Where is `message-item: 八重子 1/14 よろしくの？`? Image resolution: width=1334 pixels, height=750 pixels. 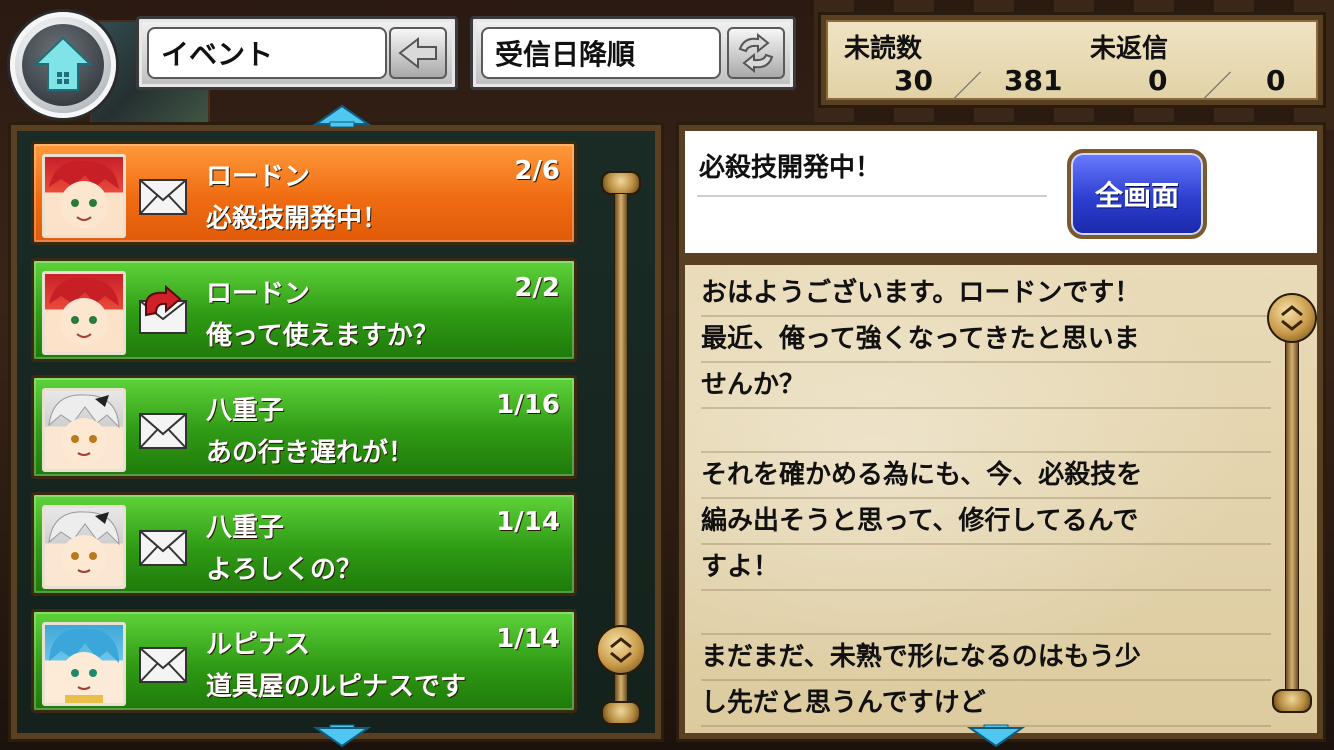 message-item: 八重子 1/14 よろしくの？ is located at coordinates (304, 544).